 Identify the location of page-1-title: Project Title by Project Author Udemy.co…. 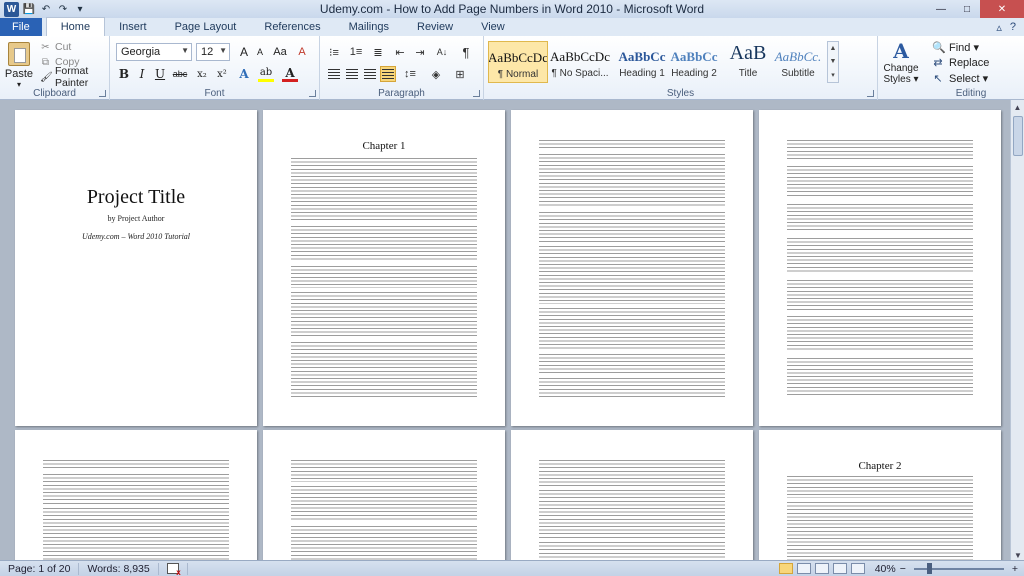
(136, 268).